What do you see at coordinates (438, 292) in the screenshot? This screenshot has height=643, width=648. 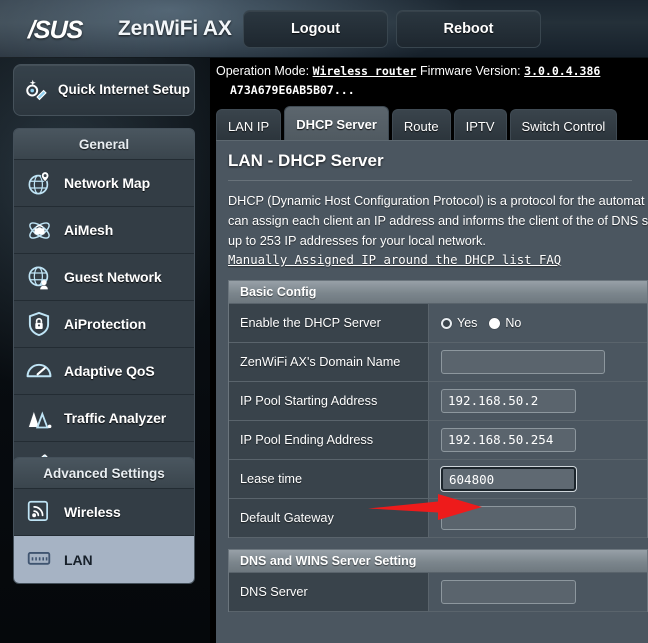 I see `basic-config-header: Basic Config` at bounding box center [438, 292].